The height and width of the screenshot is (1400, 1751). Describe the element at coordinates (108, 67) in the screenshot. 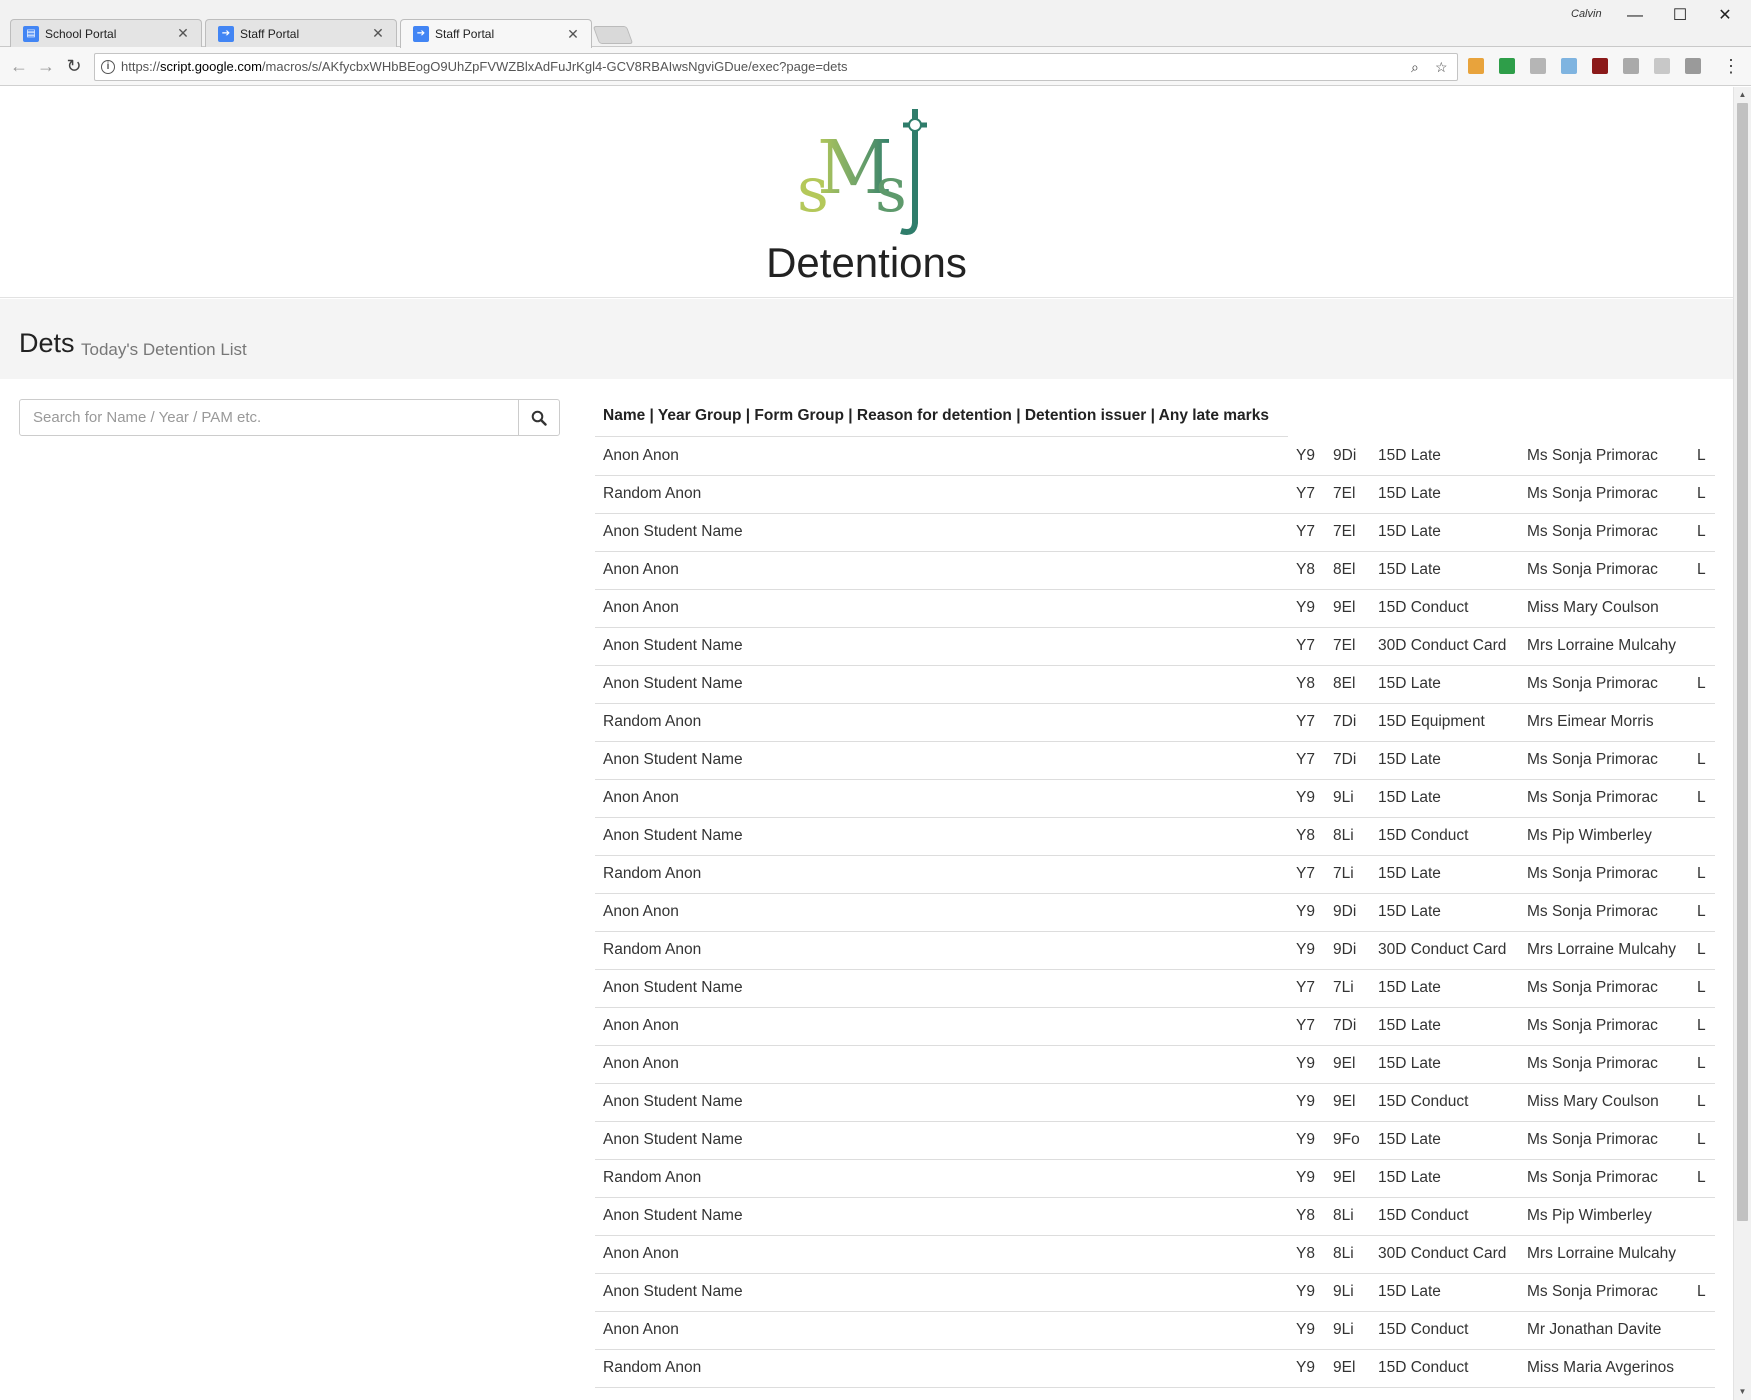

I see `info-icon: i` at that location.